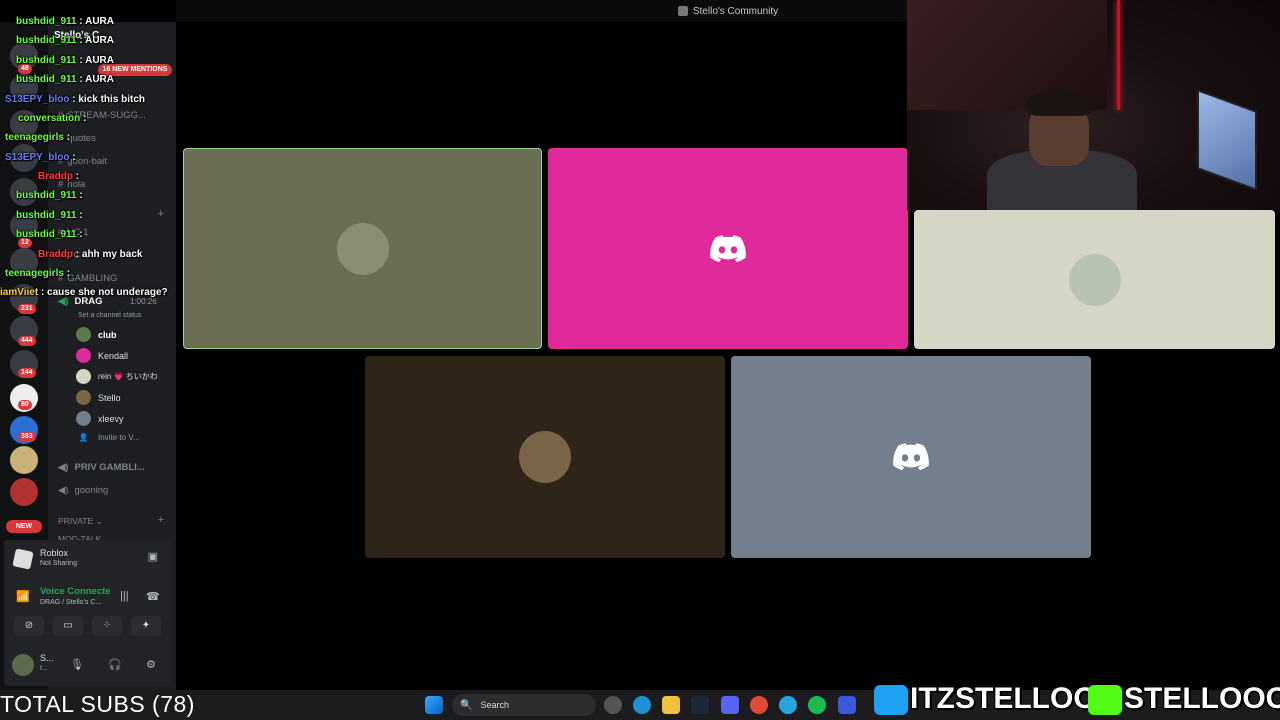 The width and height of the screenshot is (1280, 720). I want to click on tile-user-gray, so click(911, 457).